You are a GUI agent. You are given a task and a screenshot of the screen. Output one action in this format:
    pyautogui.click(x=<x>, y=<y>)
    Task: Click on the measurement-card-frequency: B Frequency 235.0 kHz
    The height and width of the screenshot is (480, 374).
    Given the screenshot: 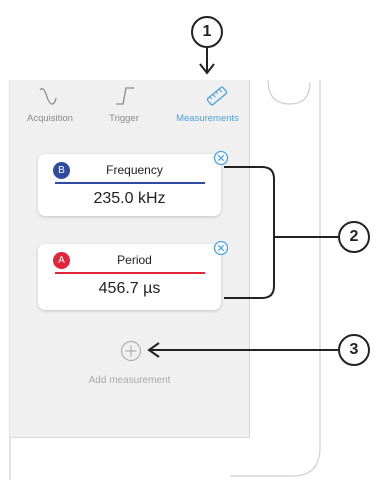 What is the action you would take?
    pyautogui.click(x=129, y=185)
    